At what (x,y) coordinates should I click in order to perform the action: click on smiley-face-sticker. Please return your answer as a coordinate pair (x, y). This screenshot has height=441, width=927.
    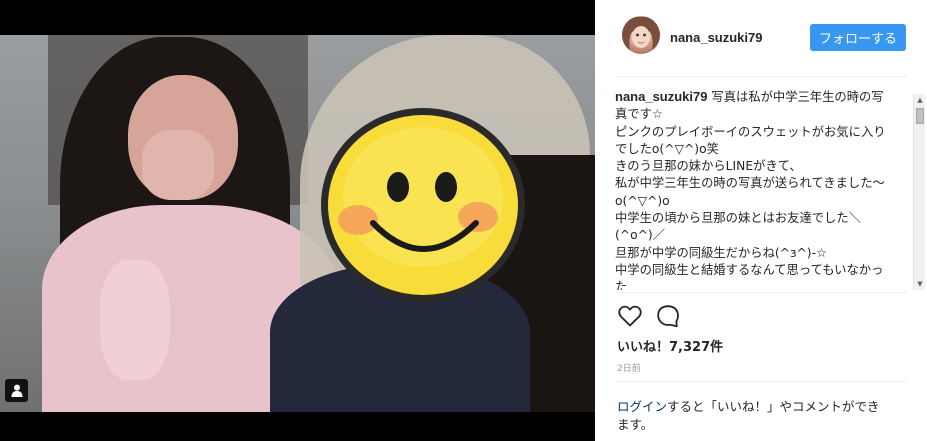
    Looking at the image, I should click on (423, 205).